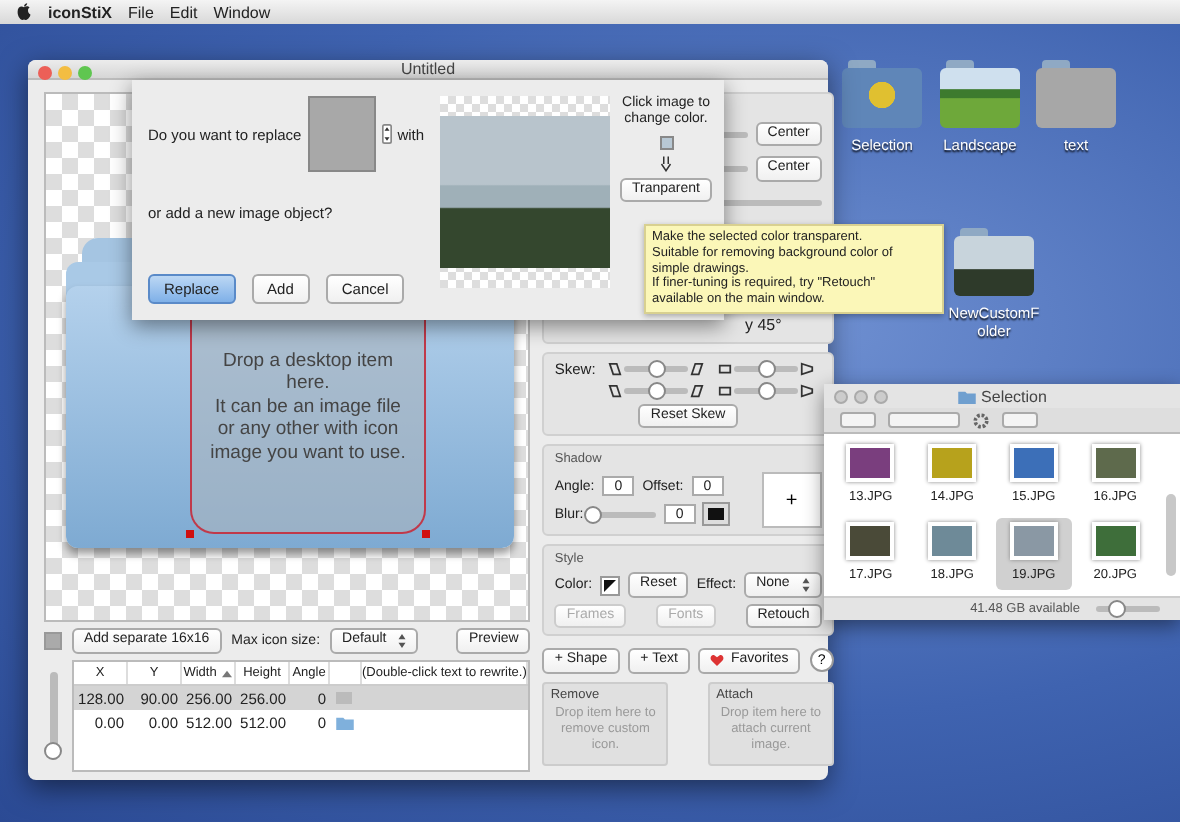  Describe the element at coordinates (141, 12) in the screenshot. I see `menu-item: File` at that location.